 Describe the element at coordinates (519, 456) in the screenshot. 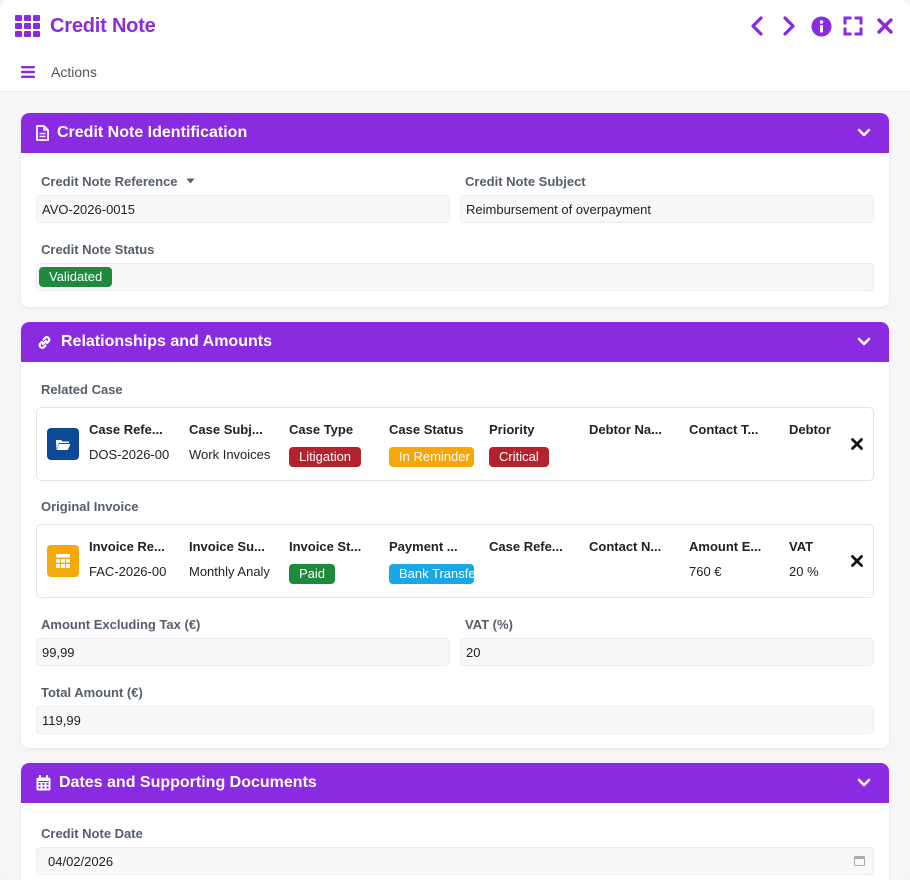

I see `priority-badge: Critical` at that location.